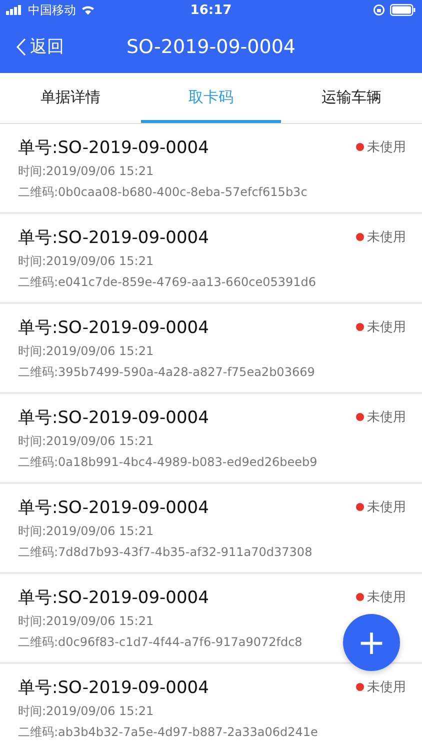 This screenshot has width=422, height=750. I want to click on qr-code-text: 二维码:e041c7de-859e-4769-aa13-660ce05391d6, so click(167, 282).